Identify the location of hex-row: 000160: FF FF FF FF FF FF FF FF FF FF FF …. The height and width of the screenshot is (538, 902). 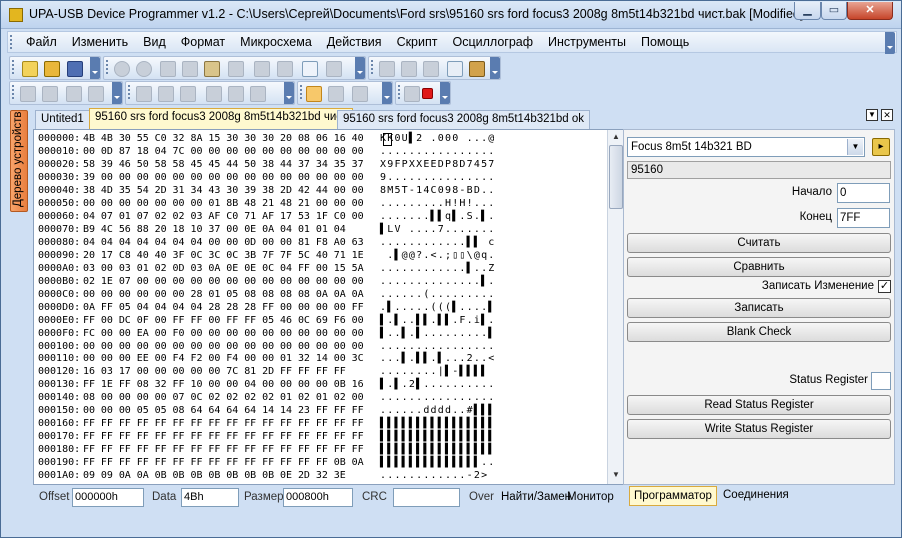
(267, 424).